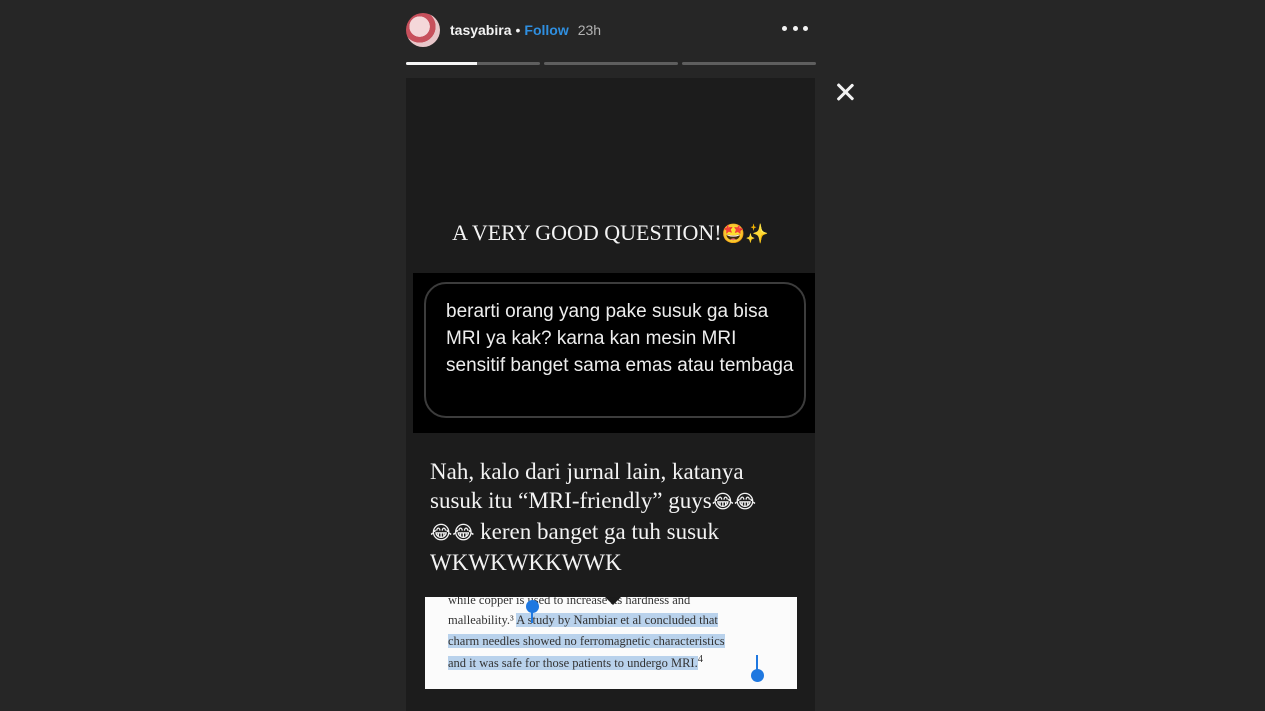  I want to click on answer-line-3-text: keren banget ga tuh susuk, so click(600, 531).